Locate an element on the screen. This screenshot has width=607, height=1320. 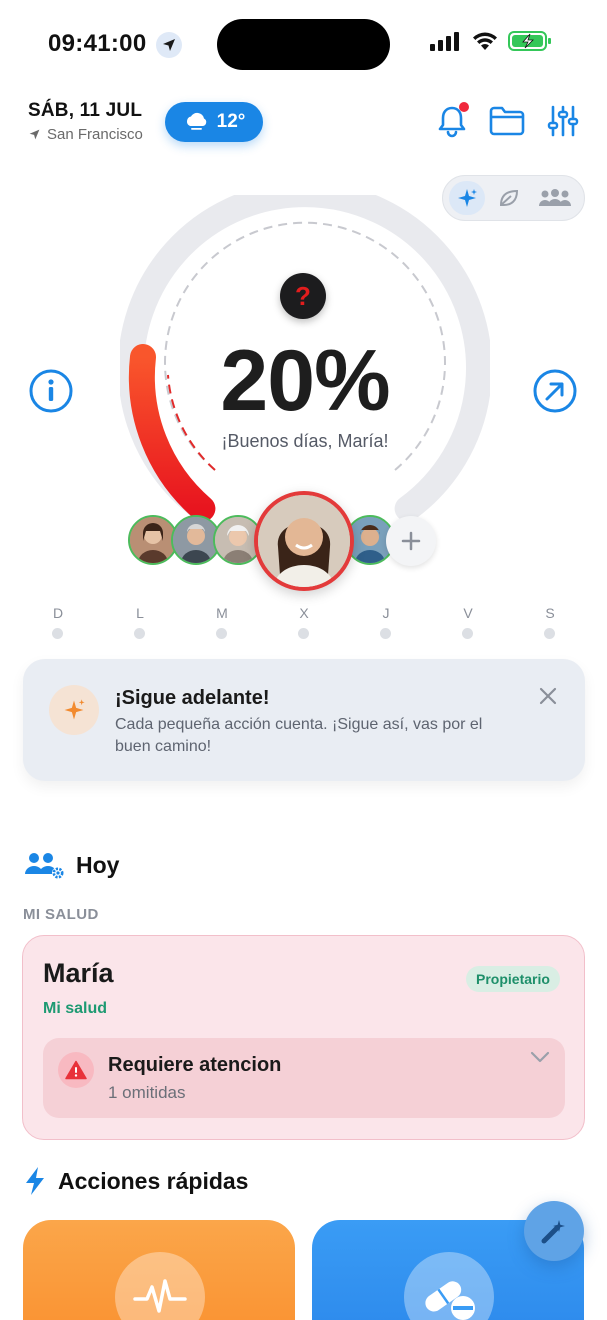
arrow-up-right-circle-icon is located at coordinates (555, 391).